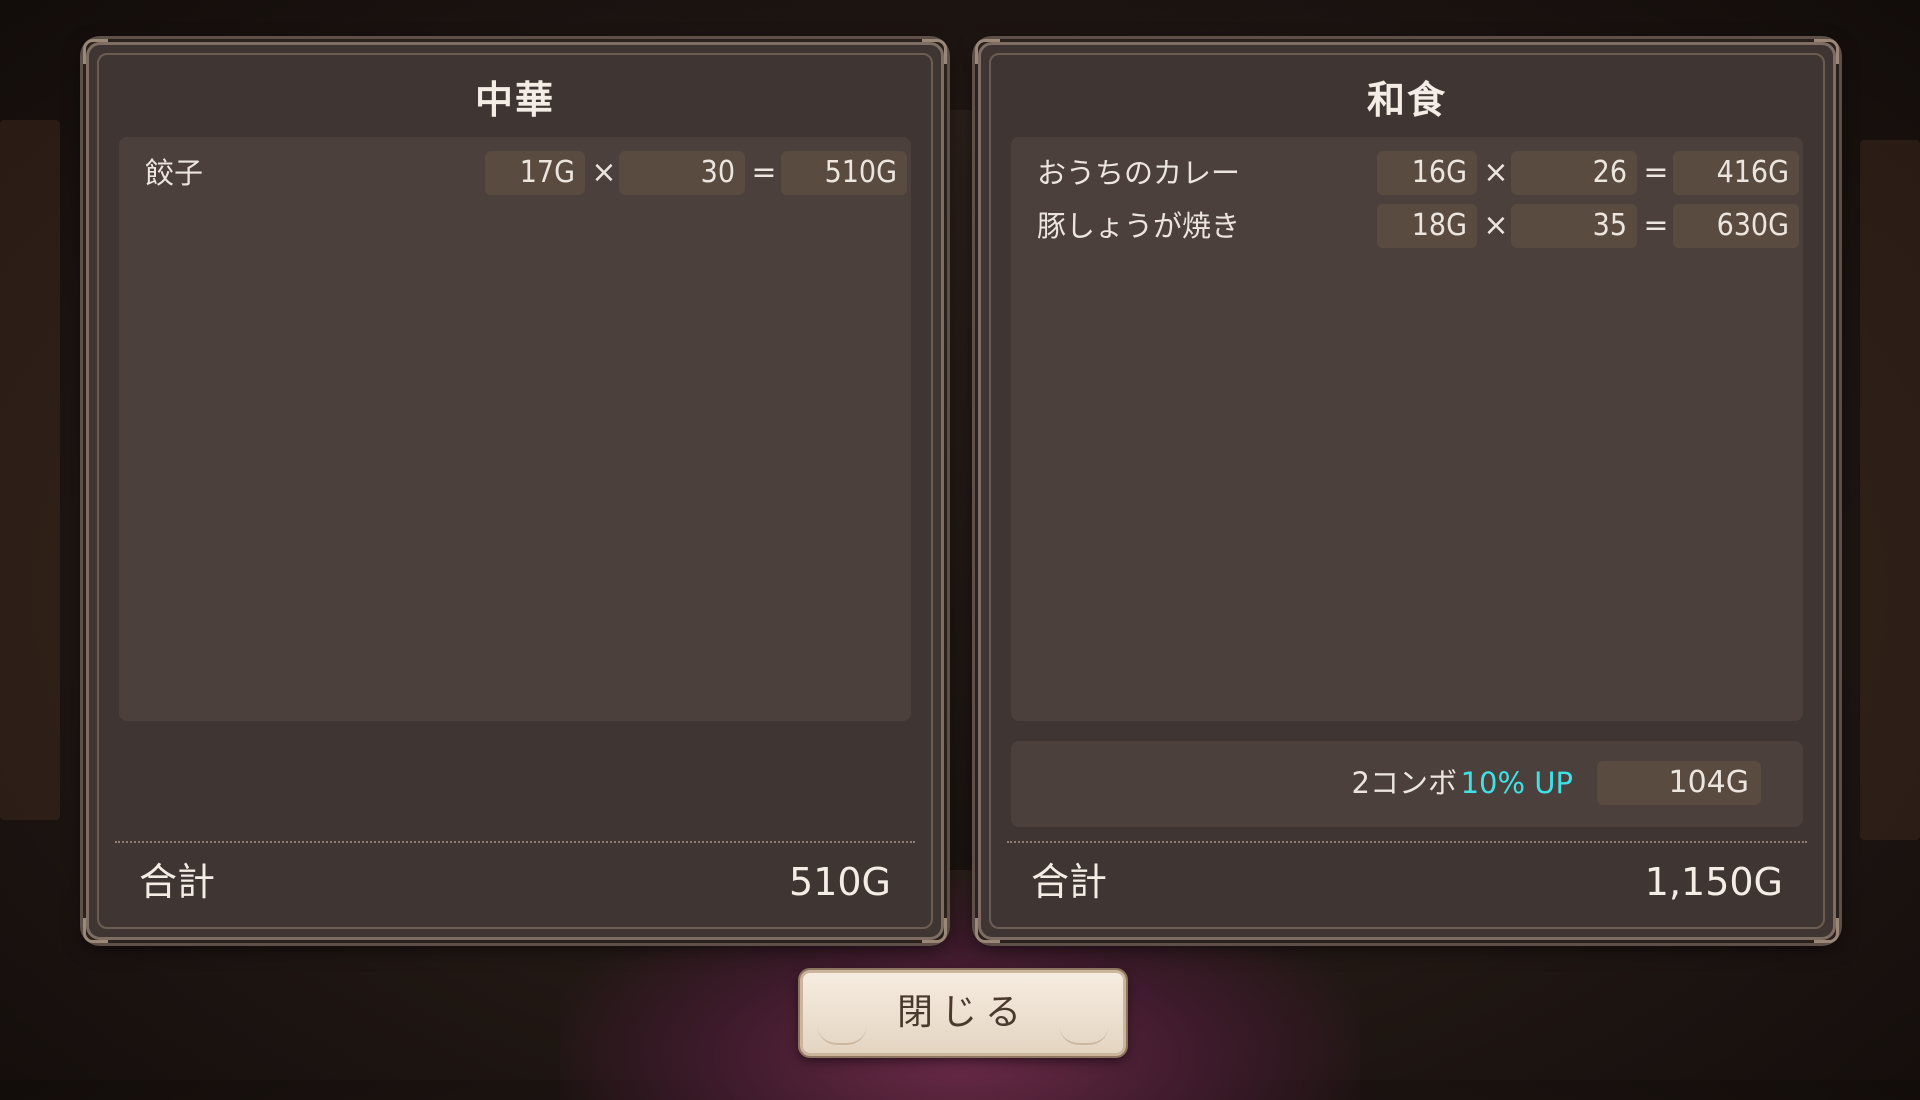  What do you see at coordinates (1139, 226) in the screenshot?
I see `item-name: 豚しょうが焼き` at bounding box center [1139, 226].